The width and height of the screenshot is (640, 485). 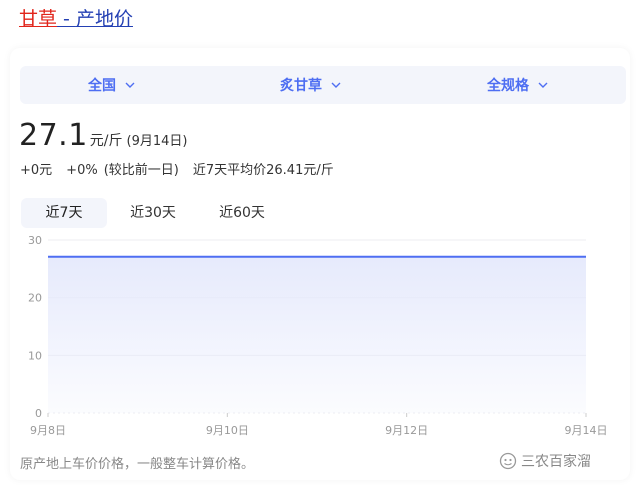 I want to click on tab-30-days: 近30天, so click(x=153, y=213).